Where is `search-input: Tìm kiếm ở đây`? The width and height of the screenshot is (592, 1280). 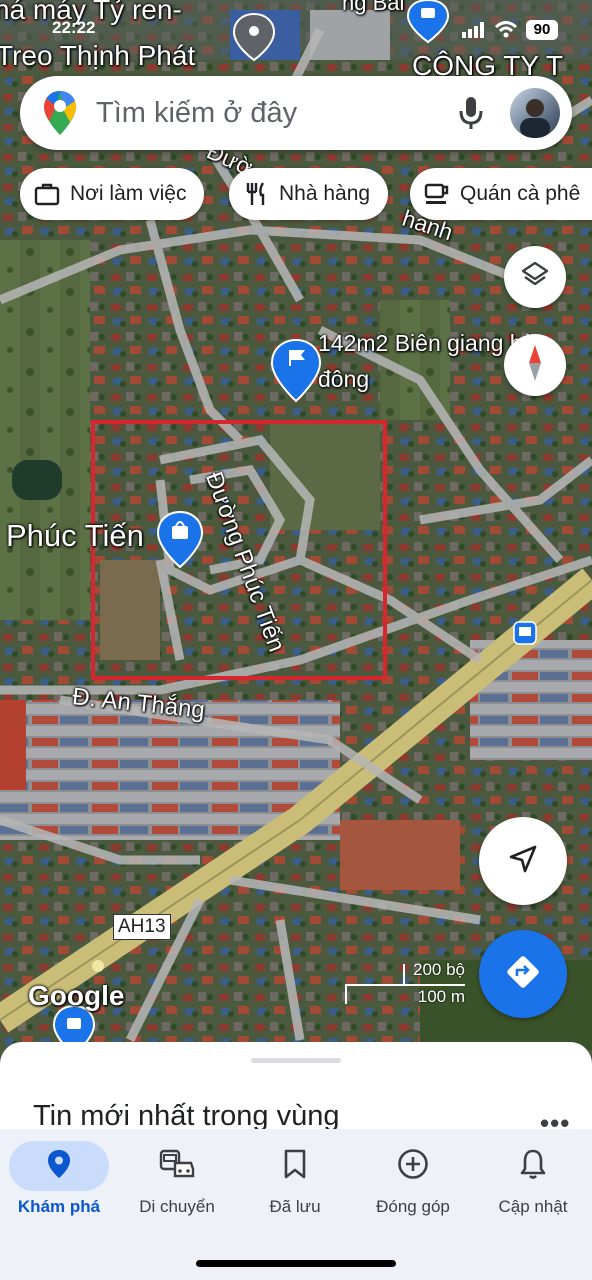 search-input: Tìm kiếm ở đây is located at coordinates (276, 113).